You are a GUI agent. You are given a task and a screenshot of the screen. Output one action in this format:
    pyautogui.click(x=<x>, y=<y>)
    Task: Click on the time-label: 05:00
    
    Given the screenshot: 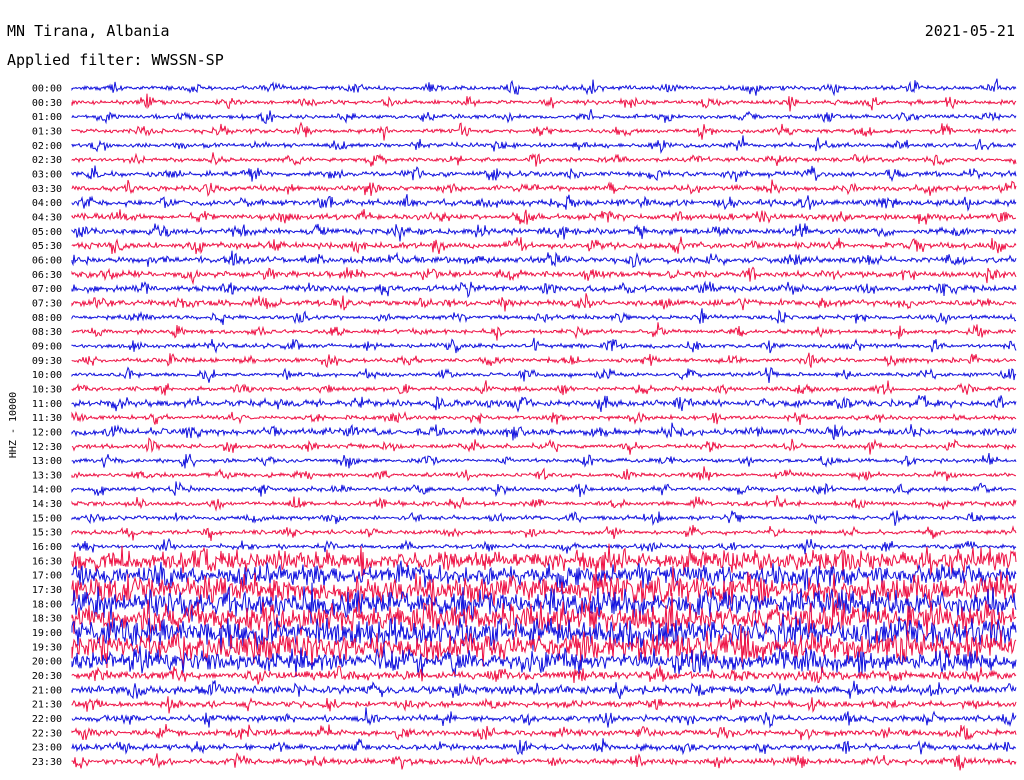 What is the action you would take?
    pyautogui.click(x=47, y=232)
    